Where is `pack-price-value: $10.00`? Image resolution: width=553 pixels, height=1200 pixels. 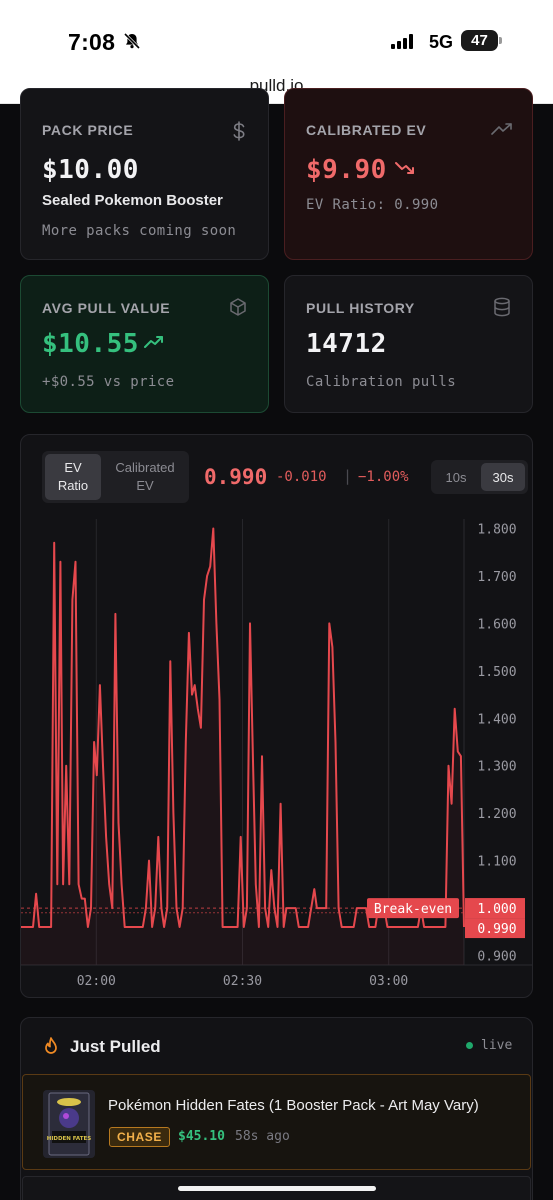 pack-price-value: $10.00 is located at coordinates (90, 170).